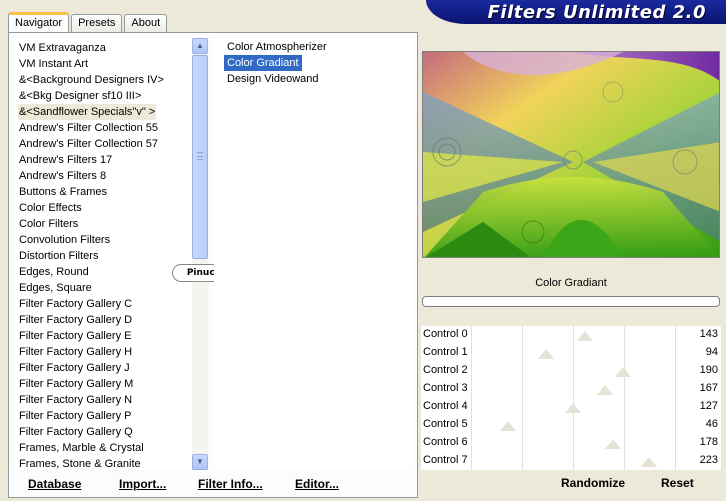  I want to click on control-value: 127, so click(708, 406).